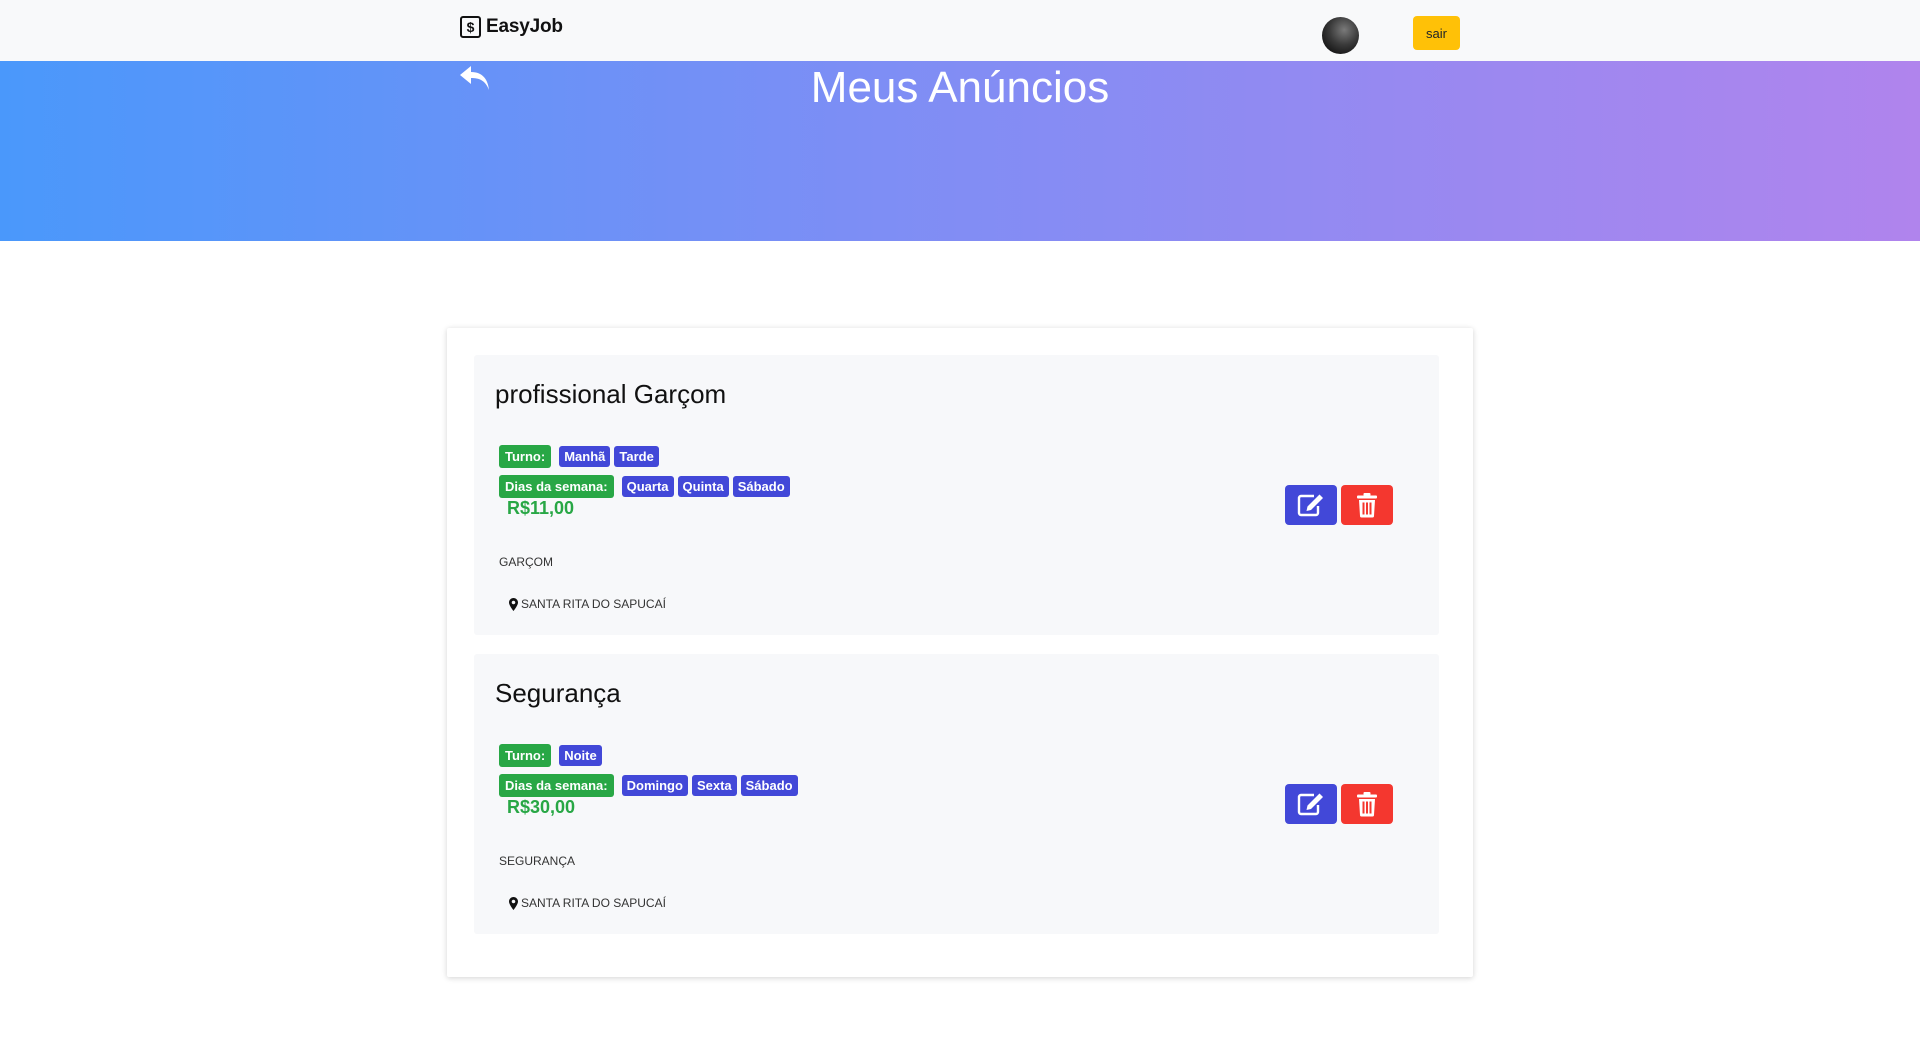 This screenshot has width=1920, height=1063. I want to click on brand-link: $ EasyJob, so click(511, 27).